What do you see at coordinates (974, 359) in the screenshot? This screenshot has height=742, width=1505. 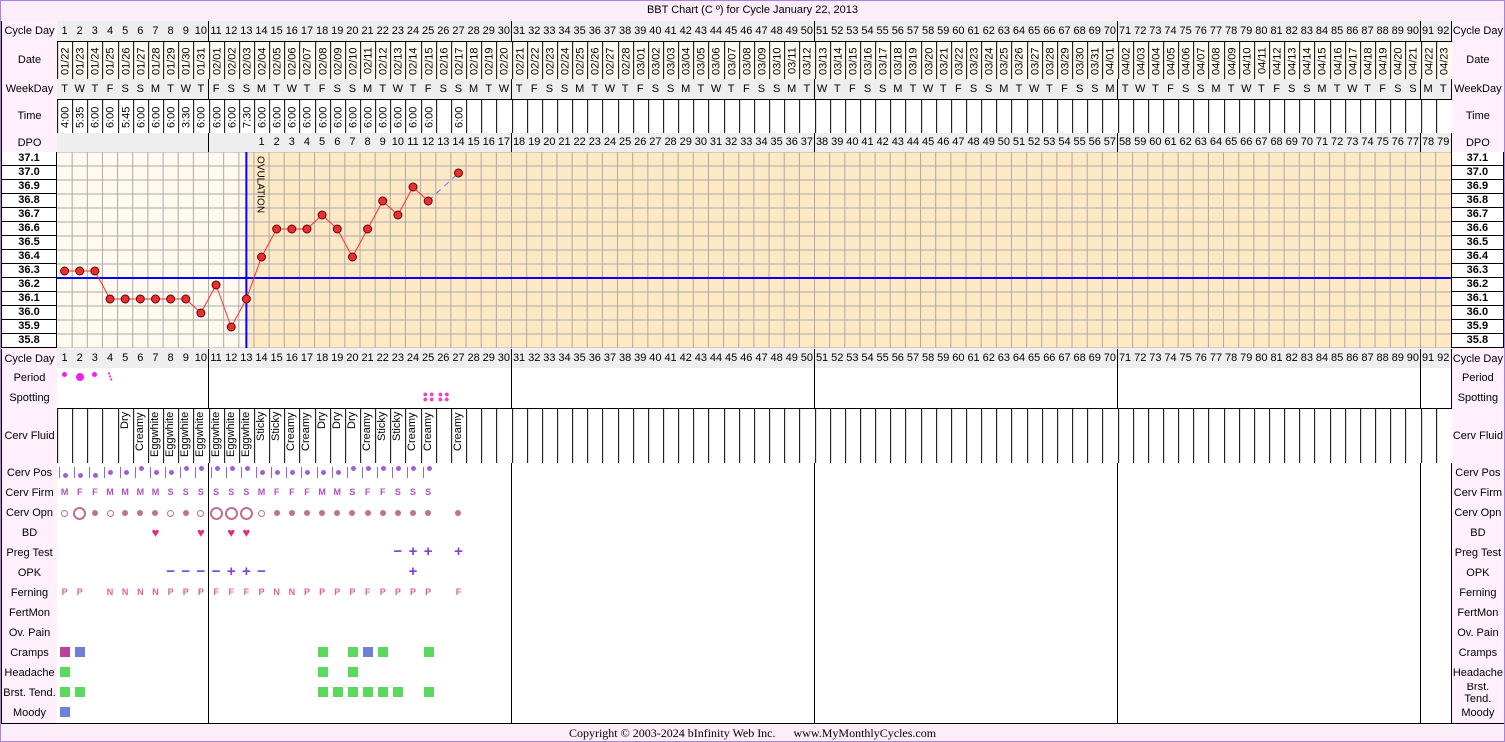 I see `cycle_day-cell: 61` at bounding box center [974, 359].